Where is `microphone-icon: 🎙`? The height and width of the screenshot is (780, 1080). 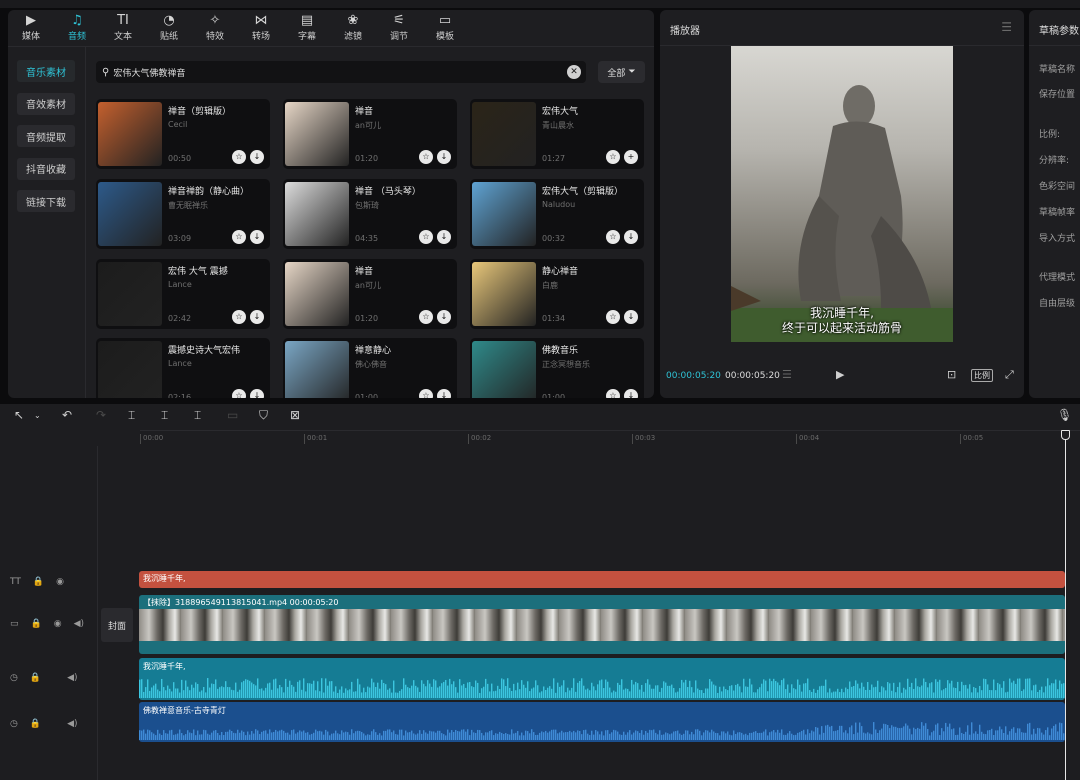 microphone-icon: 🎙 is located at coordinates (1064, 415).